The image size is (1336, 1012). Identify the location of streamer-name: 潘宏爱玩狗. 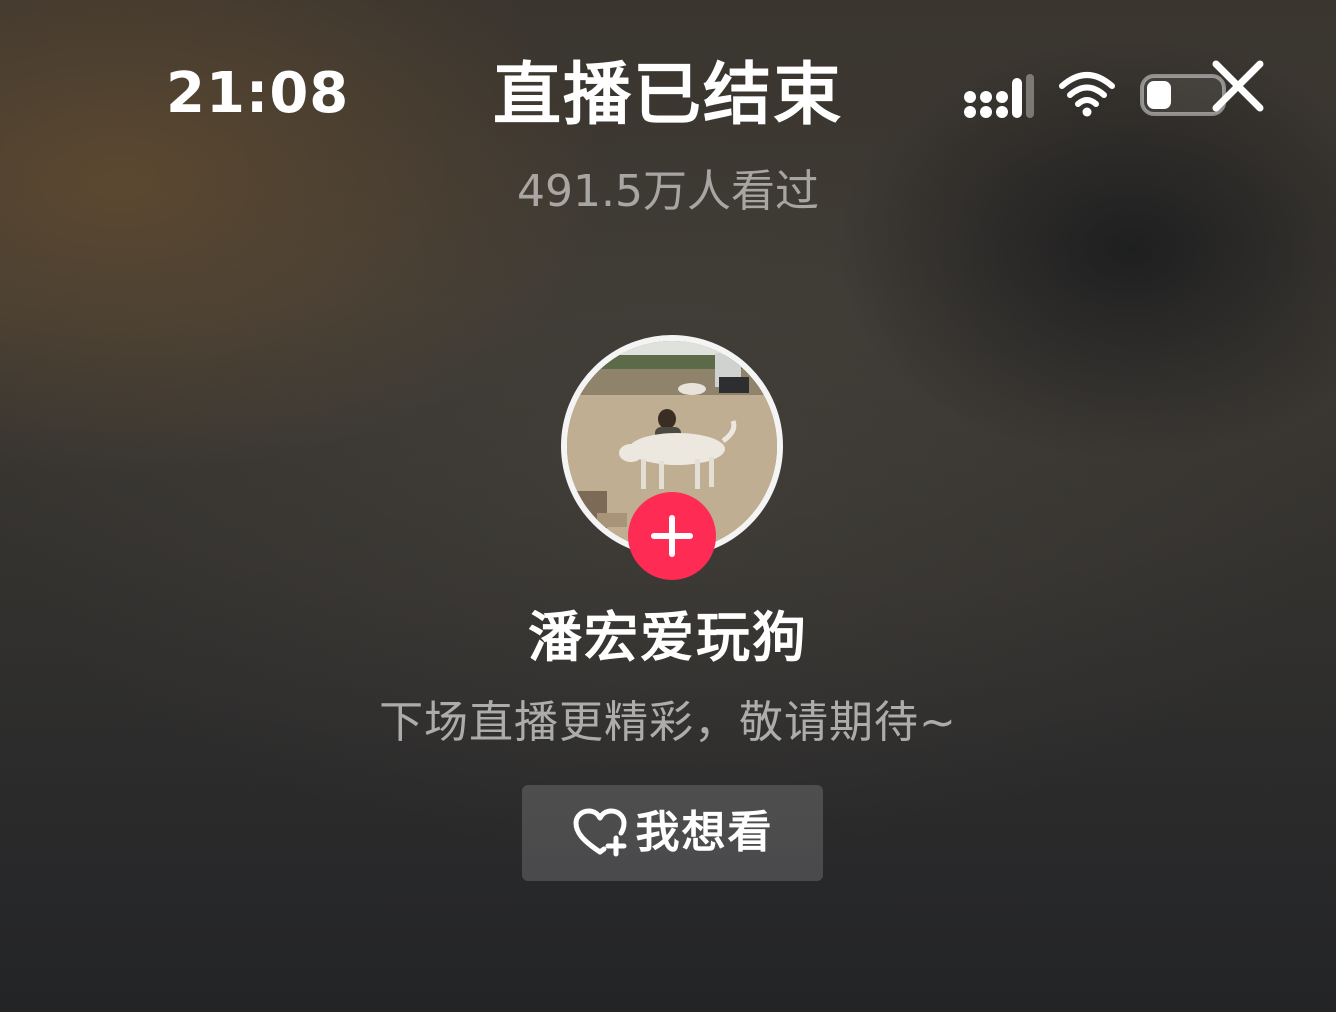
(668, 638).